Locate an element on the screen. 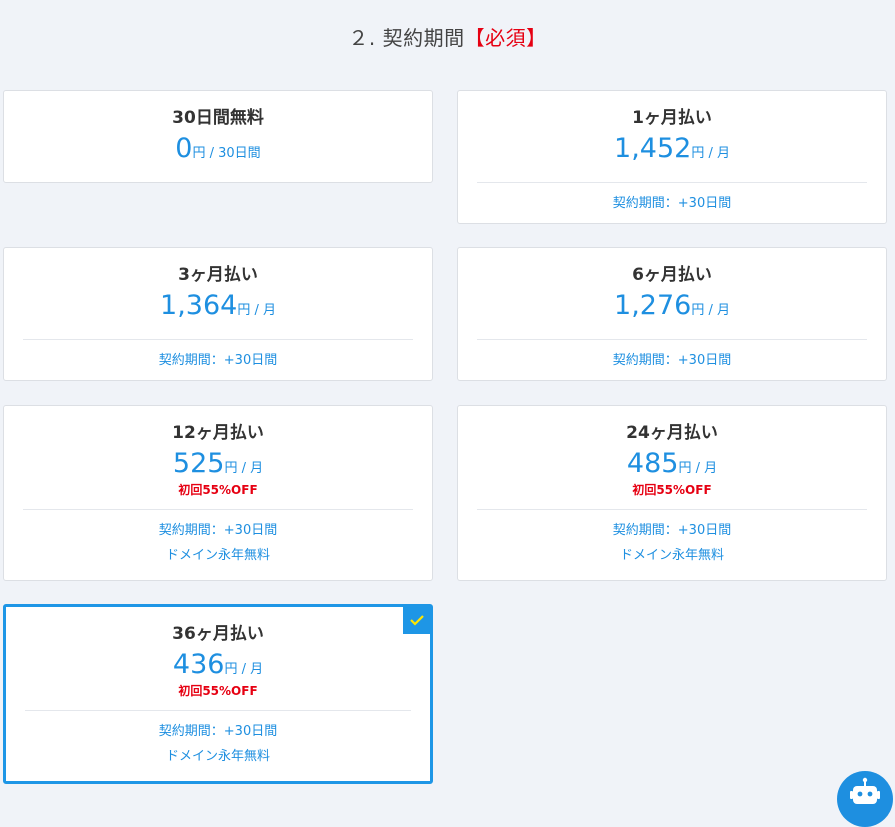  section-title-label: ２. 契約期間 is located at coordinates (406, 38).